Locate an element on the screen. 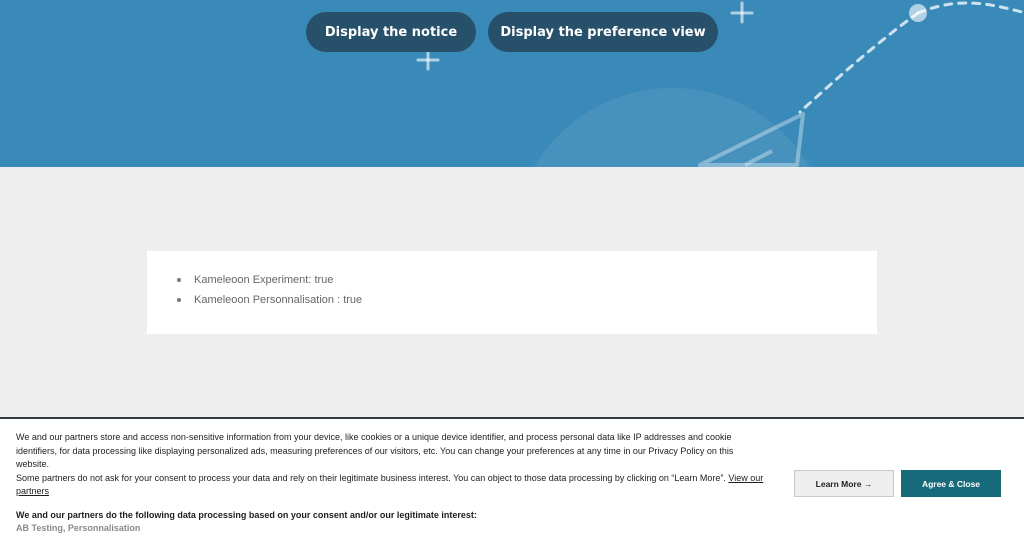  agree-close-button: Agree & Close is located at coordinates (951, 483).